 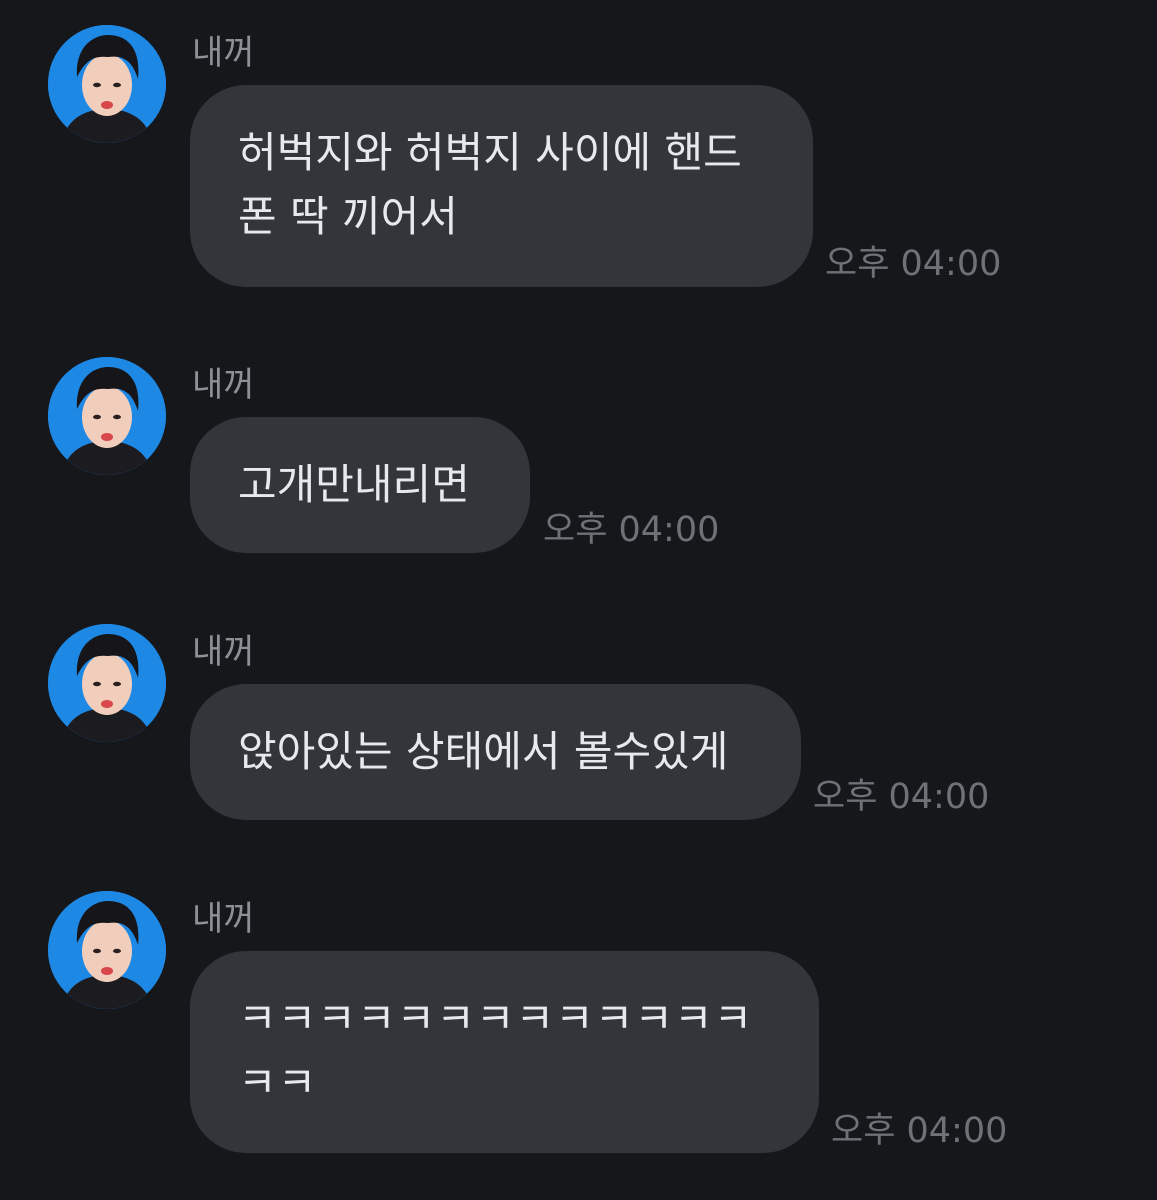 What do you see at coordinates (504, 1052) in the screenshot?
I see `message-bubble: ㅋㅋㅋㅋㅋㅋㅋㅋㅋㅋㅋㅋㅋ ㅋㅋ` at bounding box center [504, 1052].